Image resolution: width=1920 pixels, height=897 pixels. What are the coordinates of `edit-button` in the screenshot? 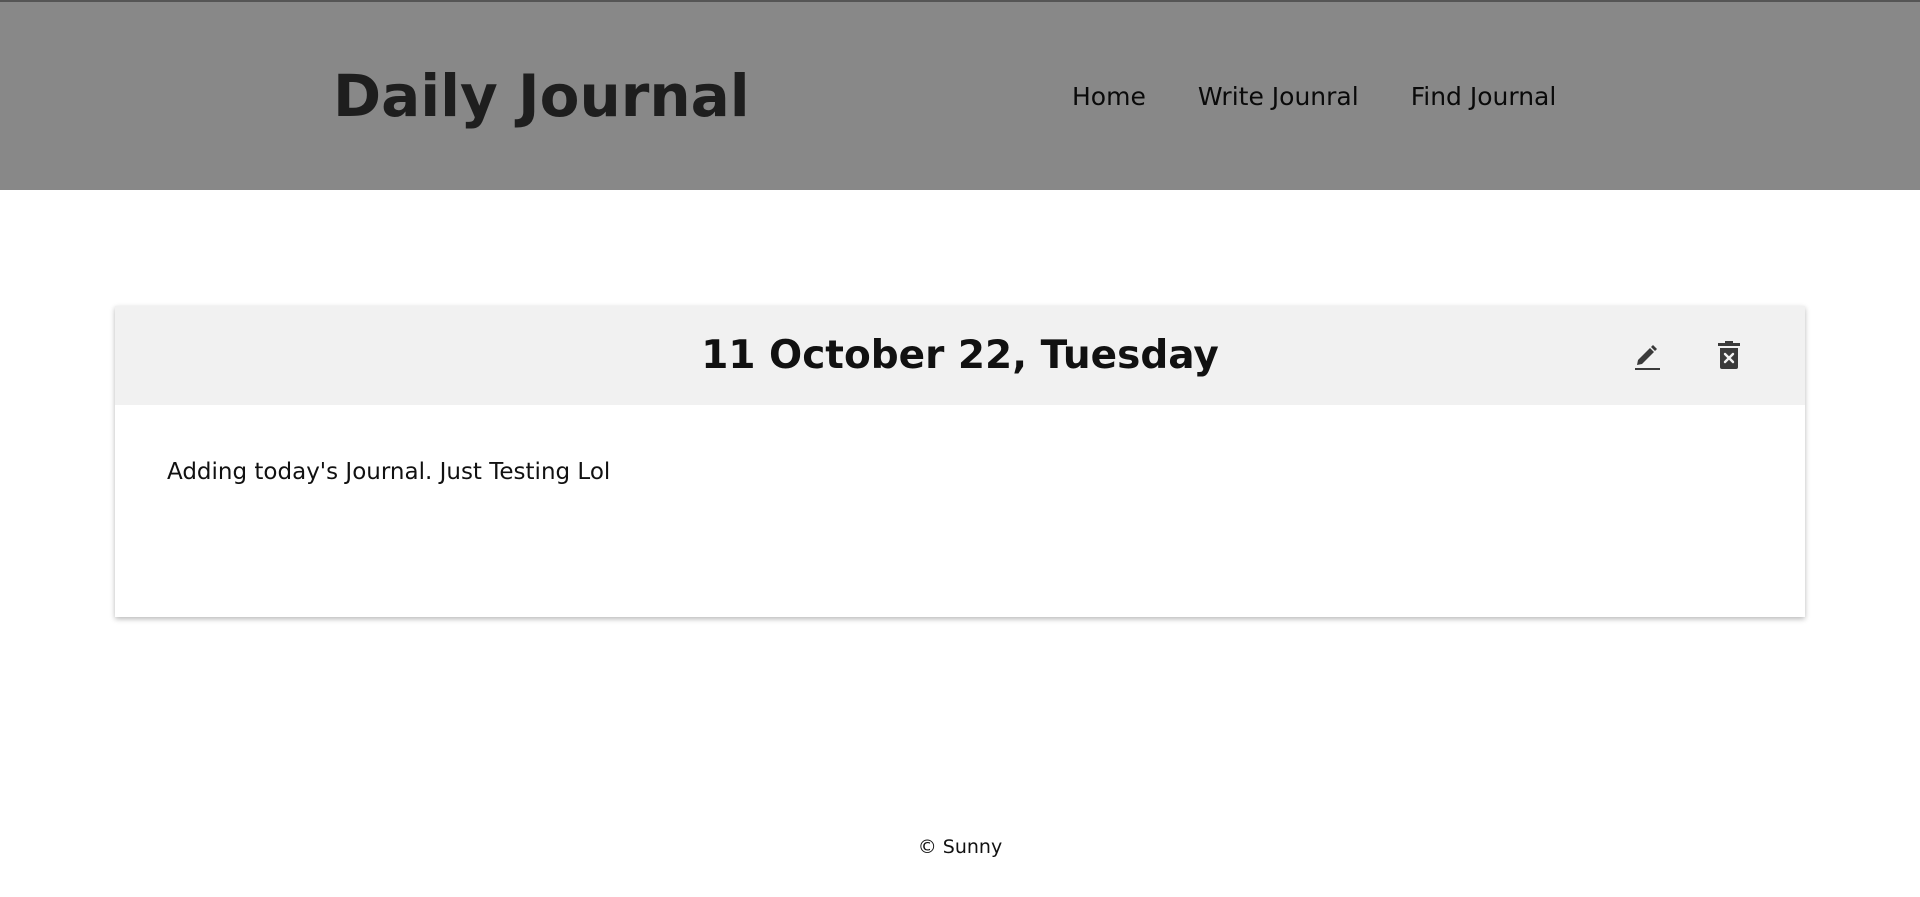 It's located at (1647, 355).